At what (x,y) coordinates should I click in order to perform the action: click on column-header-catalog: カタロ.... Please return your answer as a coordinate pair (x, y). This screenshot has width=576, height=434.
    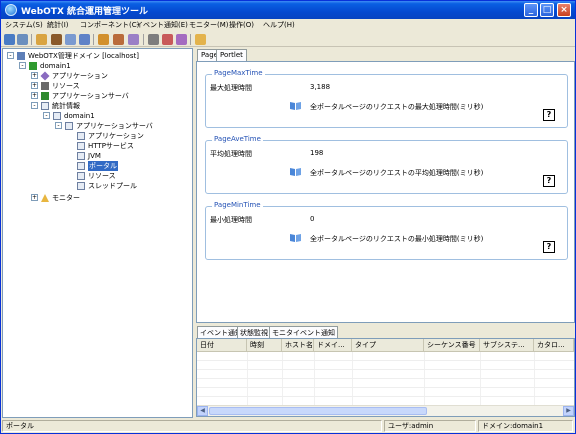
    Looking at the image, I should click on (554, 345).